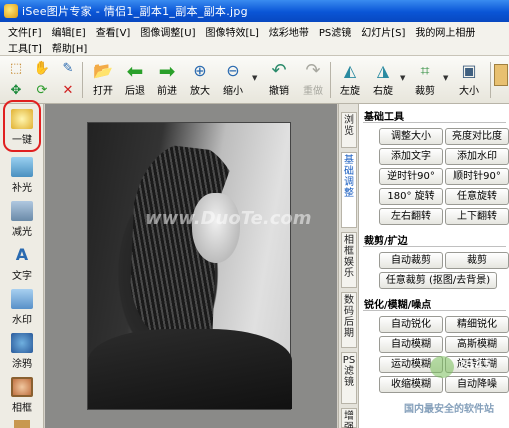 The width and height of the screenshot is (509, 428). What do you see at coordinates (501, 75) in the screenshot?
I see `toolbar-overflow-icon` at bounding box center [501, 75].